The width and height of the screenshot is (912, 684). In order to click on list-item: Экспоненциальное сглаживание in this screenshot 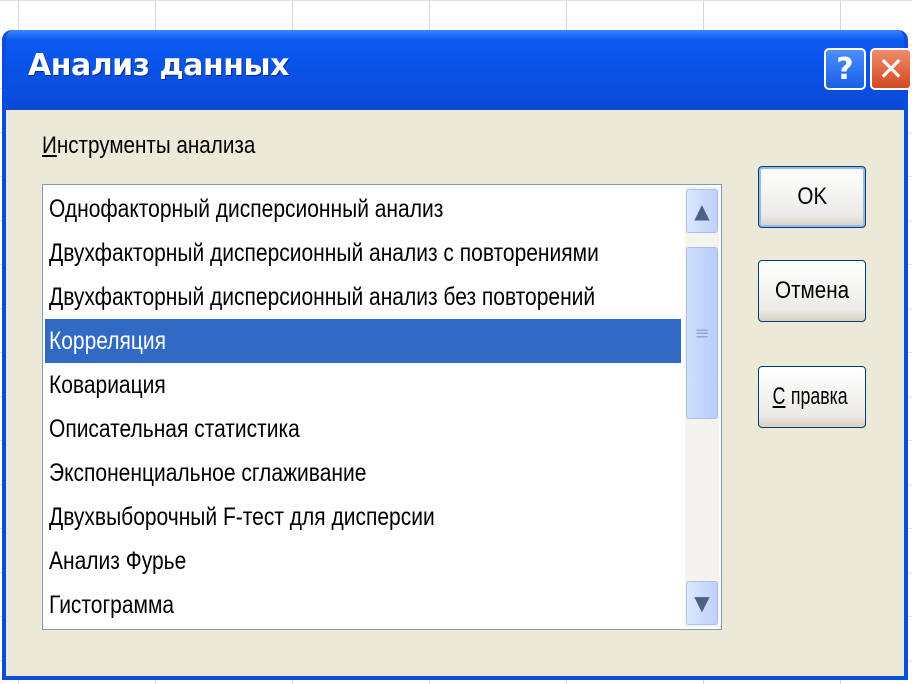, I will do `click(363, 473)`.